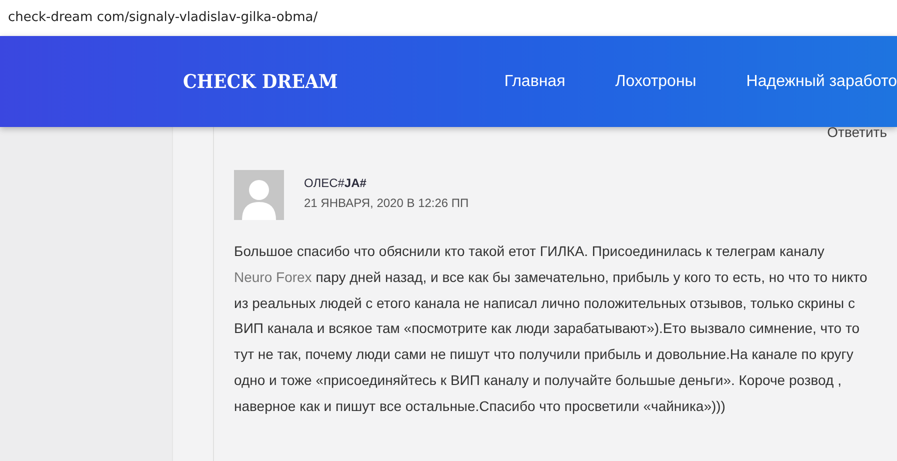  What do you see at coordinates (163, 17) in the screenshot?
I see `url-text: check-dream com/signaly-vladislav-gilka-obma/` at bounding box center [163, 17].